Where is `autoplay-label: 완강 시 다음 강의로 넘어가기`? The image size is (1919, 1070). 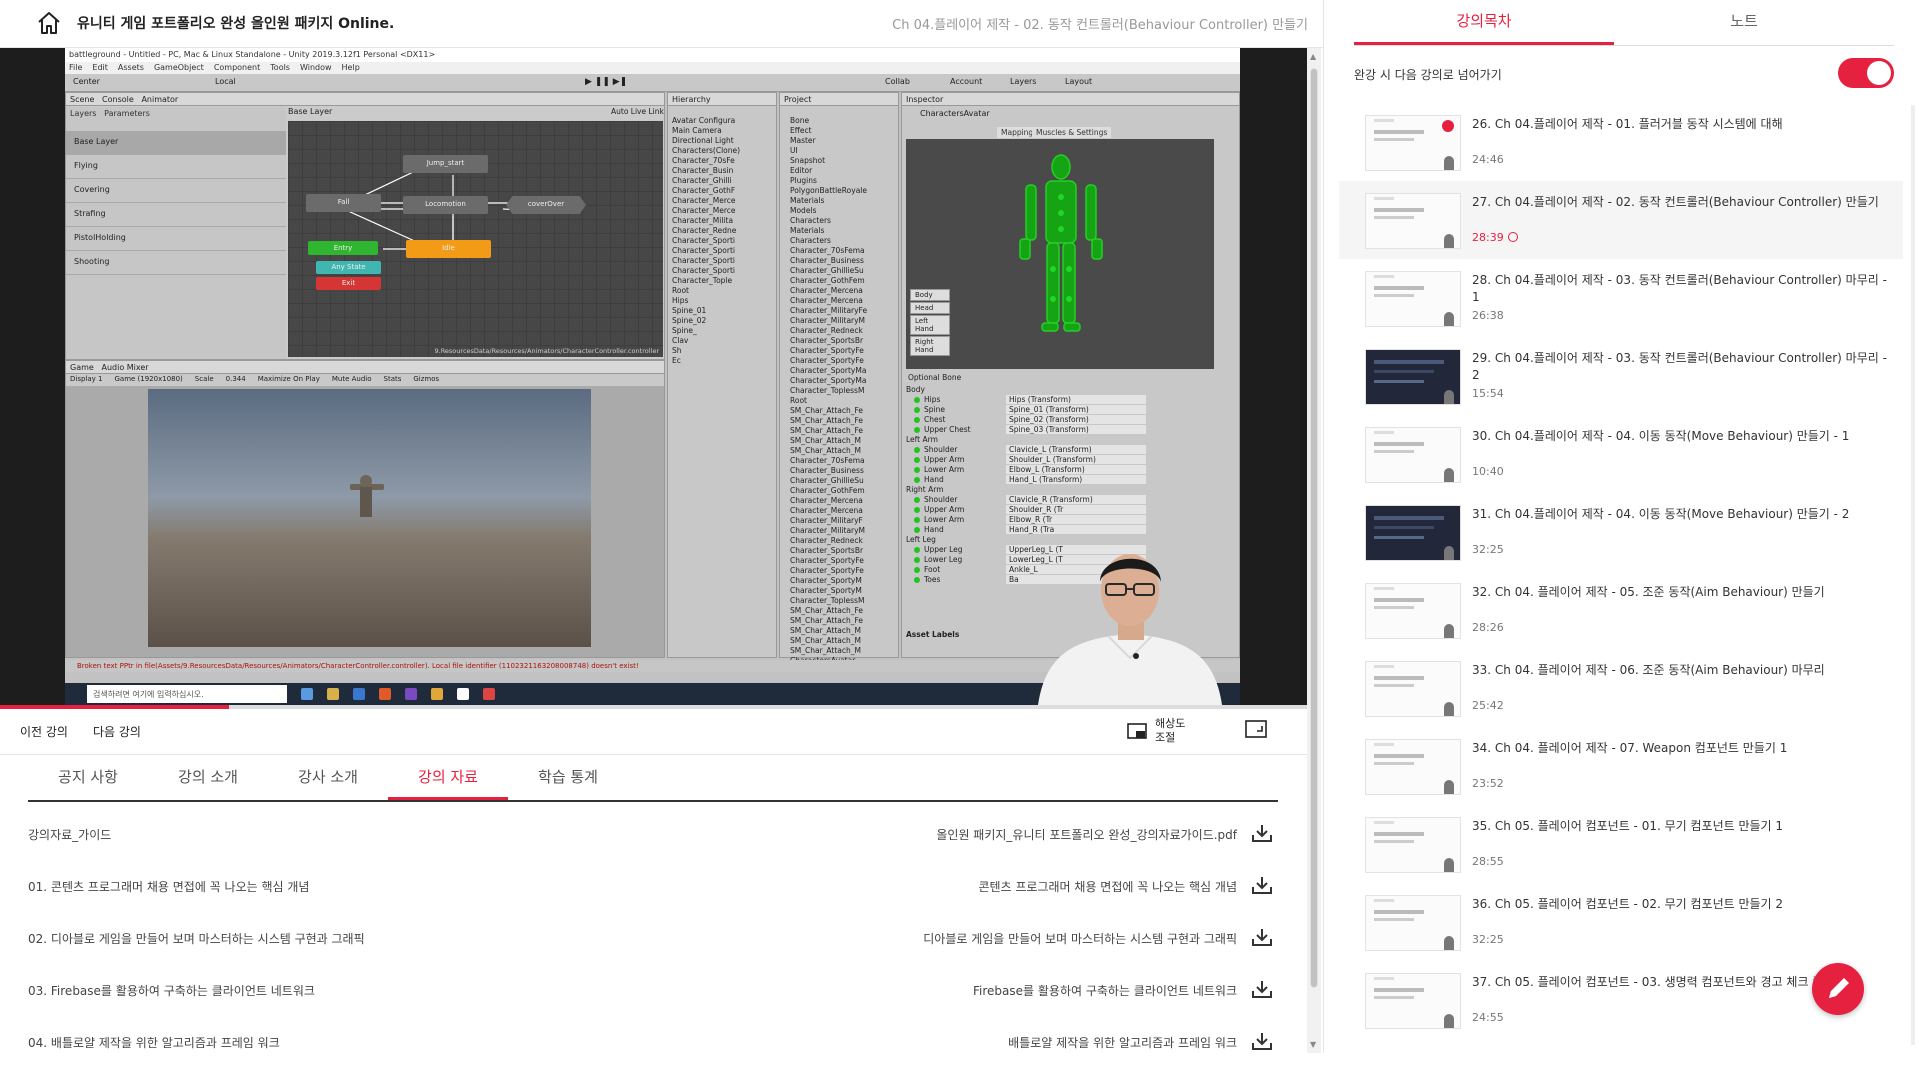
autoplay-label: 완강 시 다음 강의로 넘어가기 is located at coordinates (1428, 75).